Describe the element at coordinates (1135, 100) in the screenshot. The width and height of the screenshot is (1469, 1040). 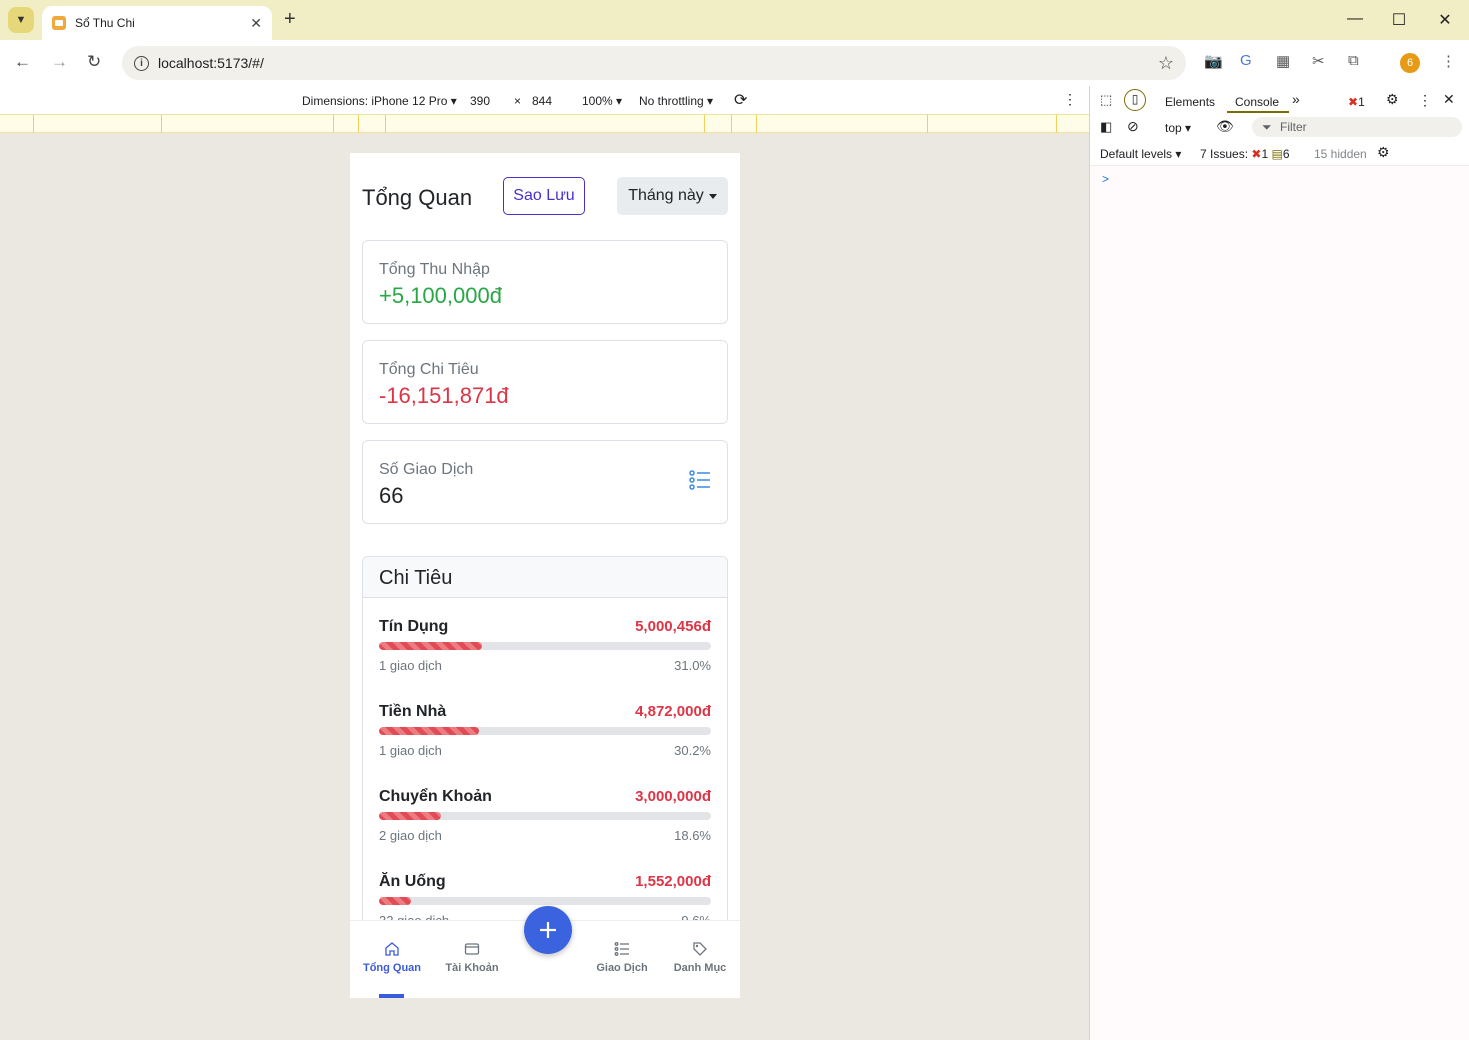
I see `device-toggle-icon: ▯` at that location.